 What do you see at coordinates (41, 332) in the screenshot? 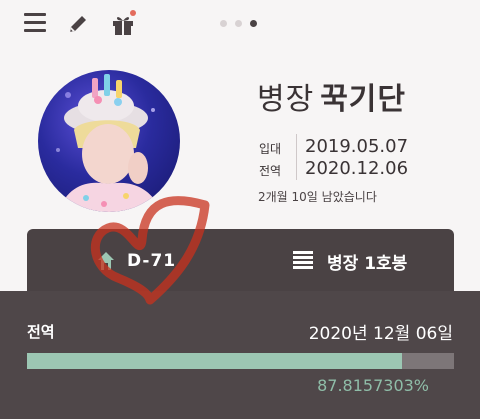
I see `progress-label: 전역` at bounding box center [41, 332].